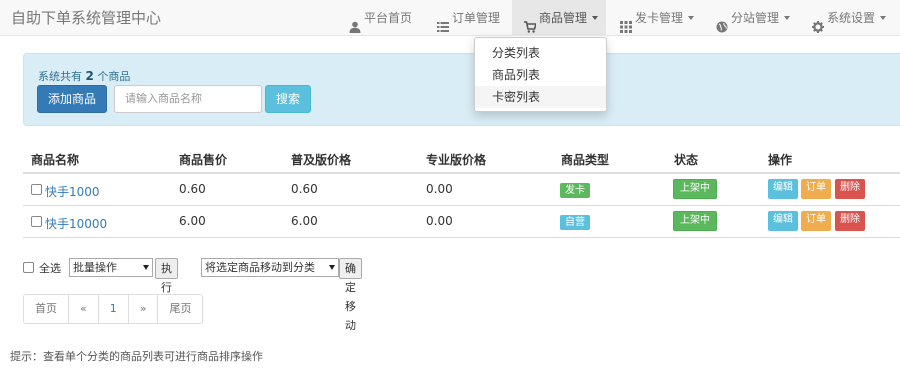  I want to click on select-all-checkbox, so click(28, 267).